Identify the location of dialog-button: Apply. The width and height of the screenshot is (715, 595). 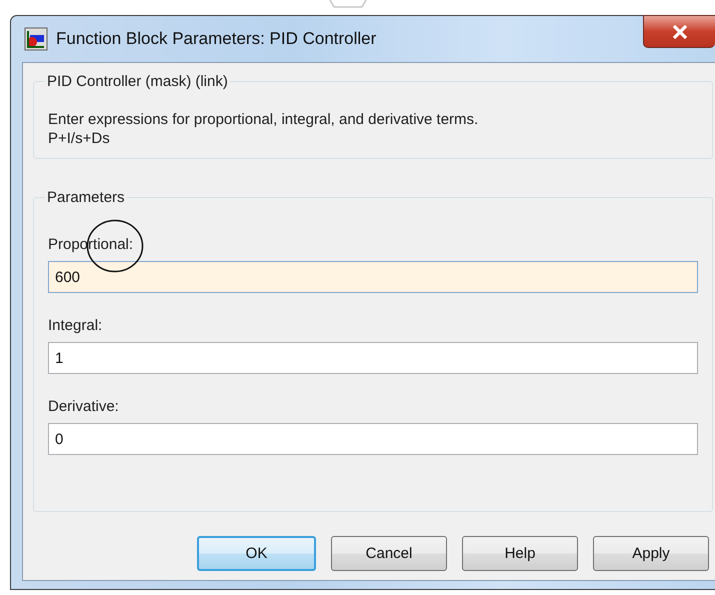
(651, 553).